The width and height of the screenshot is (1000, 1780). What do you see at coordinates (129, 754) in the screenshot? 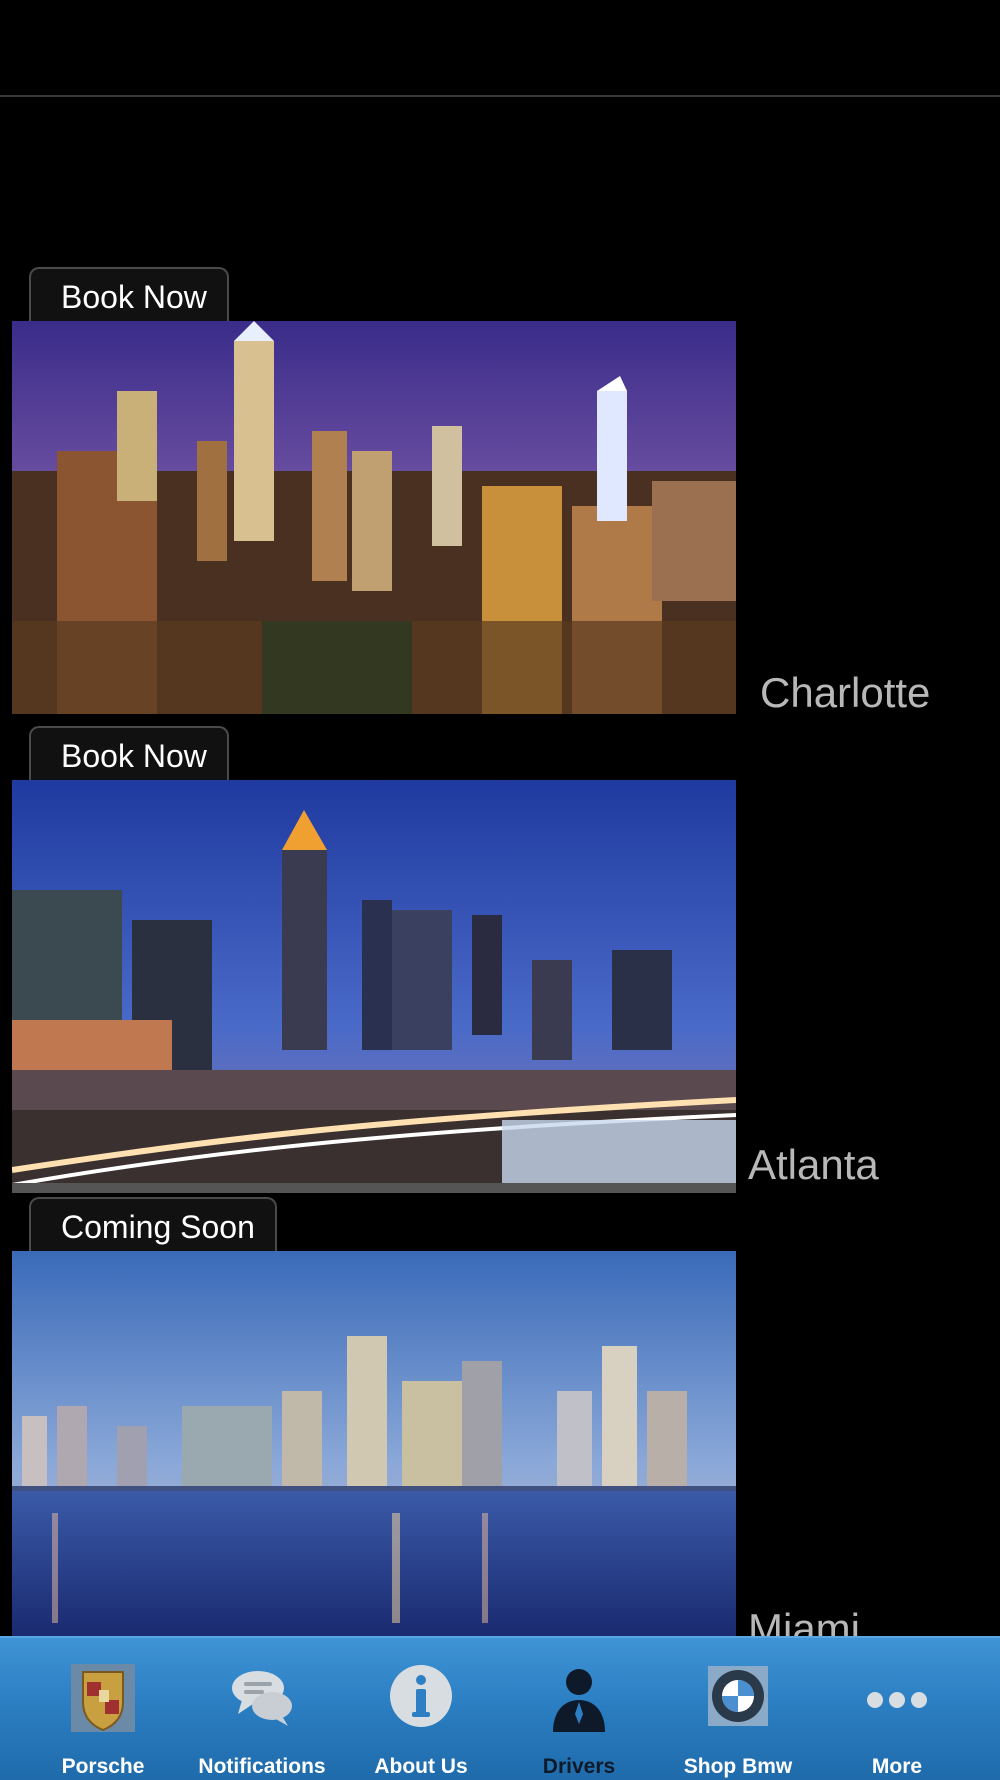
I see `book-now-button-atlanta: Book Now` at bounding box center [129, 754].